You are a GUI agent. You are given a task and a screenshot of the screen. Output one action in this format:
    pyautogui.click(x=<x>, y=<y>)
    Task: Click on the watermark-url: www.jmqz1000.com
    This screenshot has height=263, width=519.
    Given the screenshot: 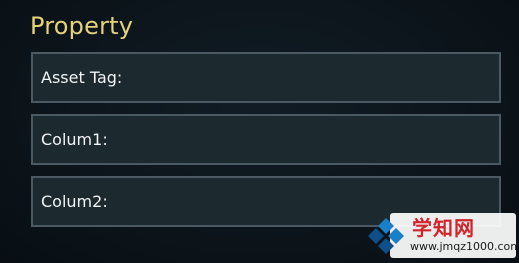 What is the action you would take?
    pyautogui.click(x=464, y=246)
    